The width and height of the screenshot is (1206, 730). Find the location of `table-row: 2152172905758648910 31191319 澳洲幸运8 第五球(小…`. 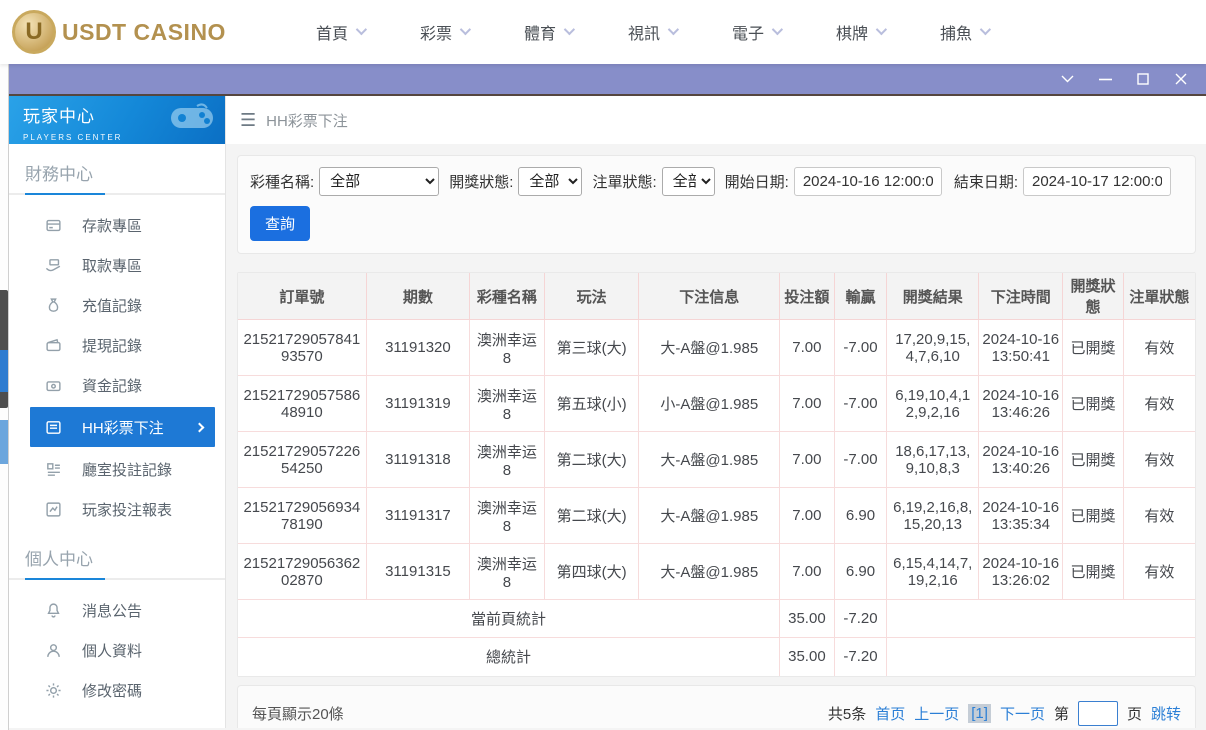

table-row: 2152172905758648910 31191319 澳洲幸运8 第五球(小… is located at coordinates (716, 403).